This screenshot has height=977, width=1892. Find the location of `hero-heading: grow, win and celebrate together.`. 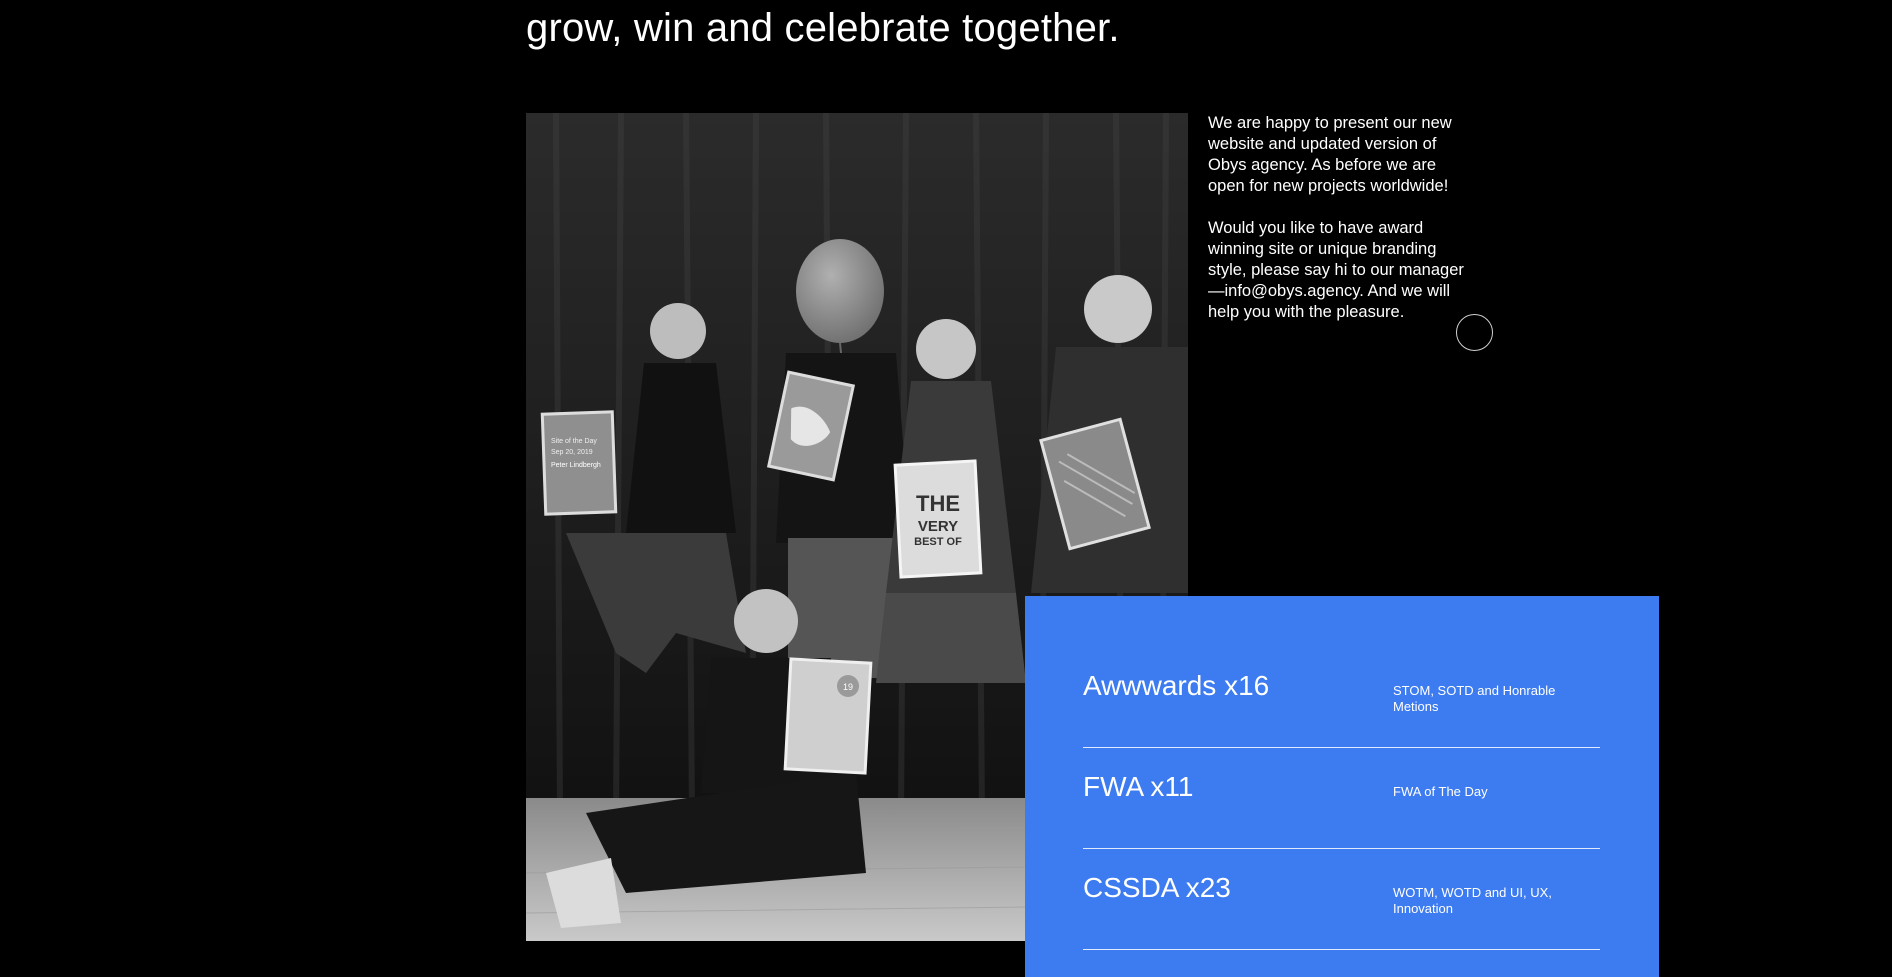

hero-heading: grow, win and celebrate together. is located at coordinates (823, 28).